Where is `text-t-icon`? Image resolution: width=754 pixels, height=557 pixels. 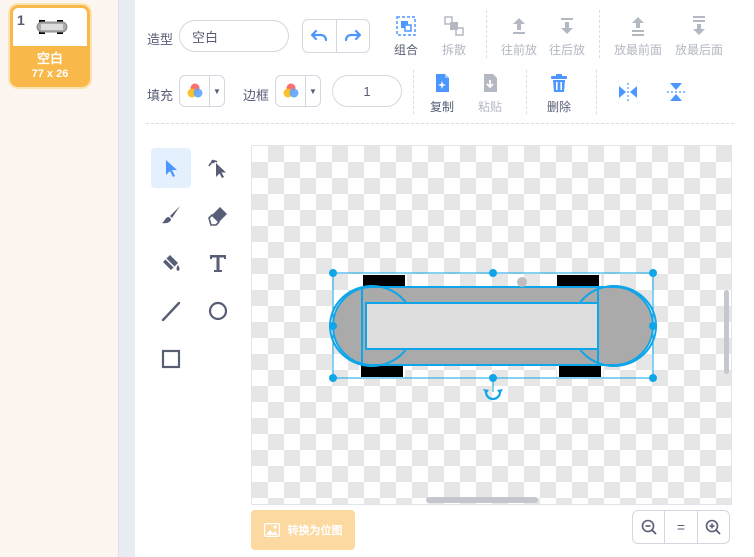 text-t-icon is located at coordinates (218, 263).